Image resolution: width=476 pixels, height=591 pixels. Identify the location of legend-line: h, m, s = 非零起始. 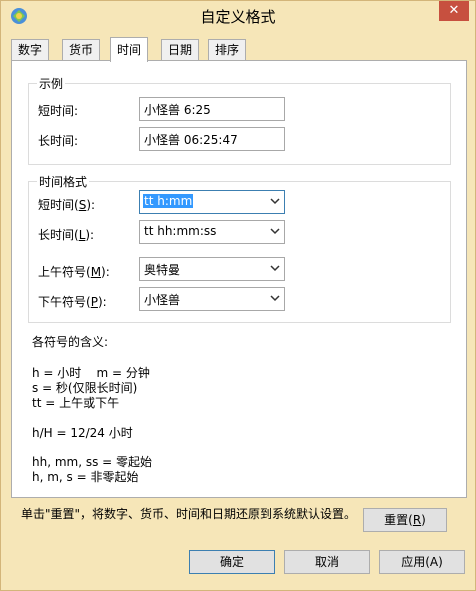
(85, 477).